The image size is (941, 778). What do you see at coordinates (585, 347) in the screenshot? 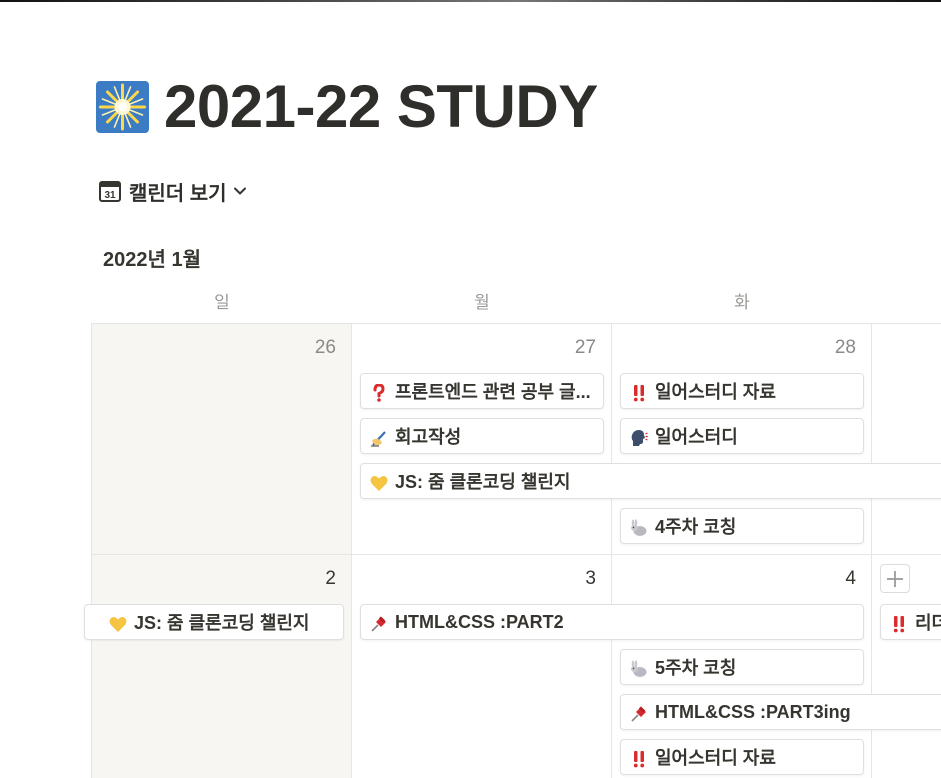
I see `day-number: 27` at bounding box center [585, 347].